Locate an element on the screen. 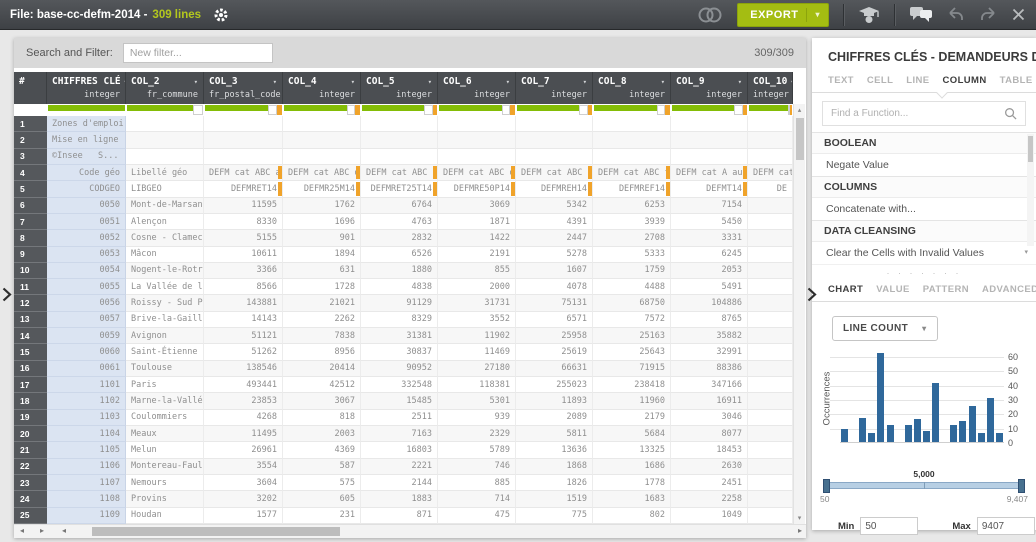 The height and width of the screenshot is (542, 1036). table-cell: 3604 is located at coordinates (243, 483).